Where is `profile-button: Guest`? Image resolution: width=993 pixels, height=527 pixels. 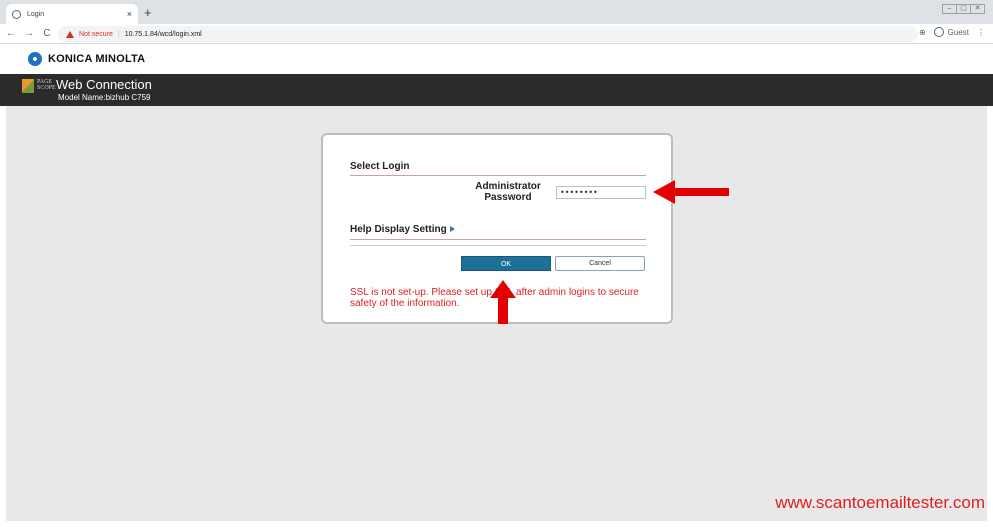 profile-button: Guest is located at coordinates (951, 32).